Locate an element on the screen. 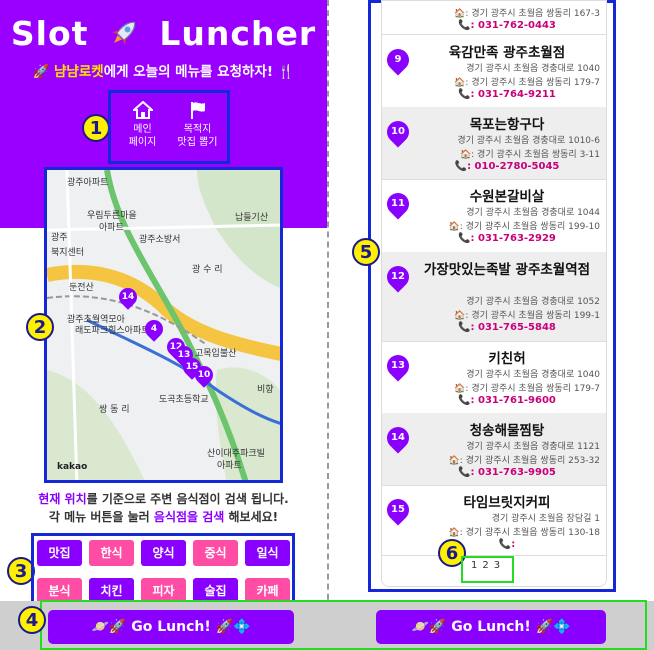 Image resolution: width=654 pixels, height=650 pixels. panel-divider is located at coordinates (328, 325).